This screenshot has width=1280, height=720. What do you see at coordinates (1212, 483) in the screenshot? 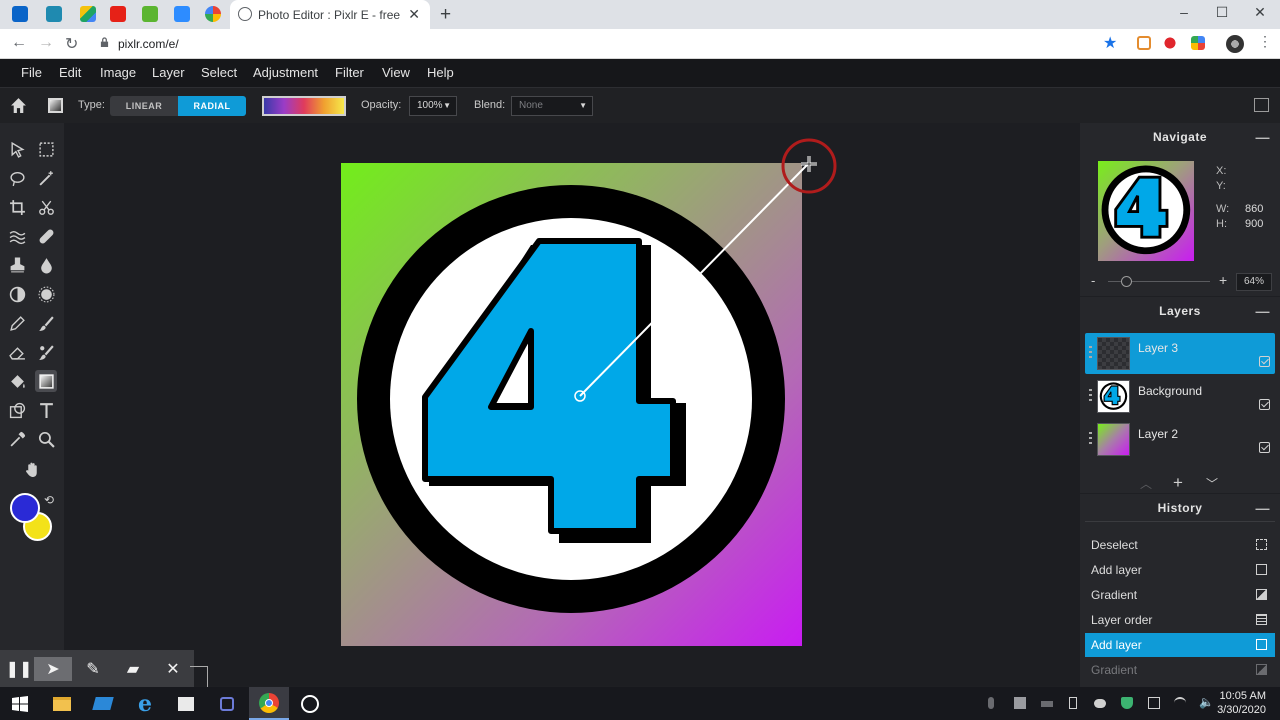
I see `move-layer-down-icon: ﹀` at bounding box center [1212, 483].